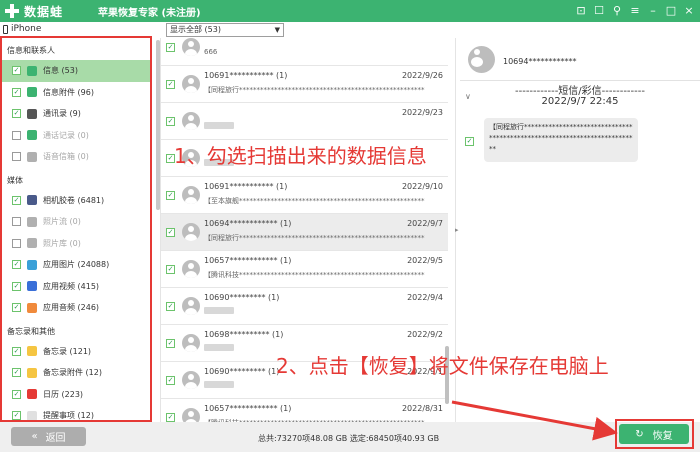  Describe the element at coordinates (32, 113) in the screenshot. I see `contacts-icon` at that location.